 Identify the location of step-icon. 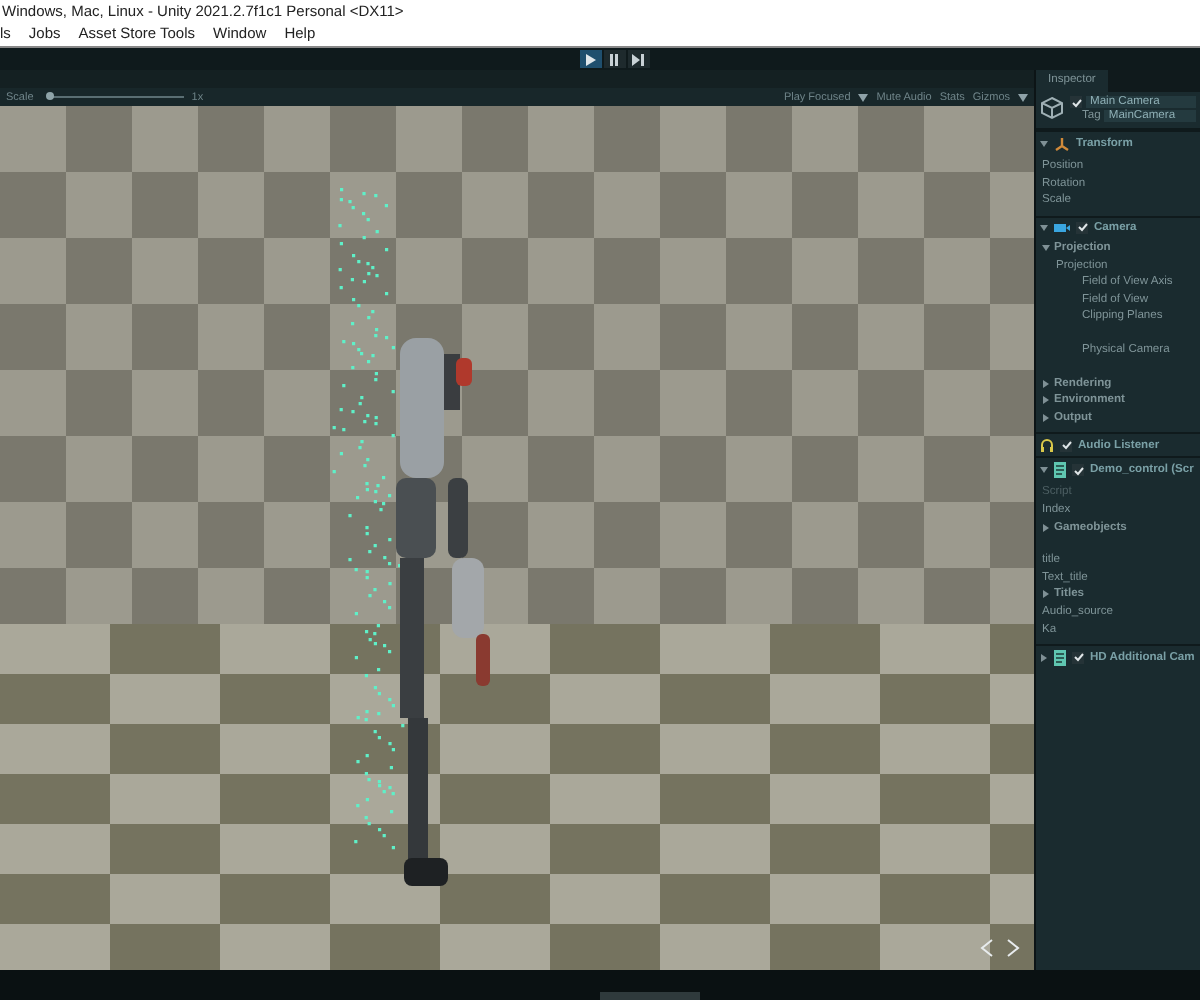
(638, 59).